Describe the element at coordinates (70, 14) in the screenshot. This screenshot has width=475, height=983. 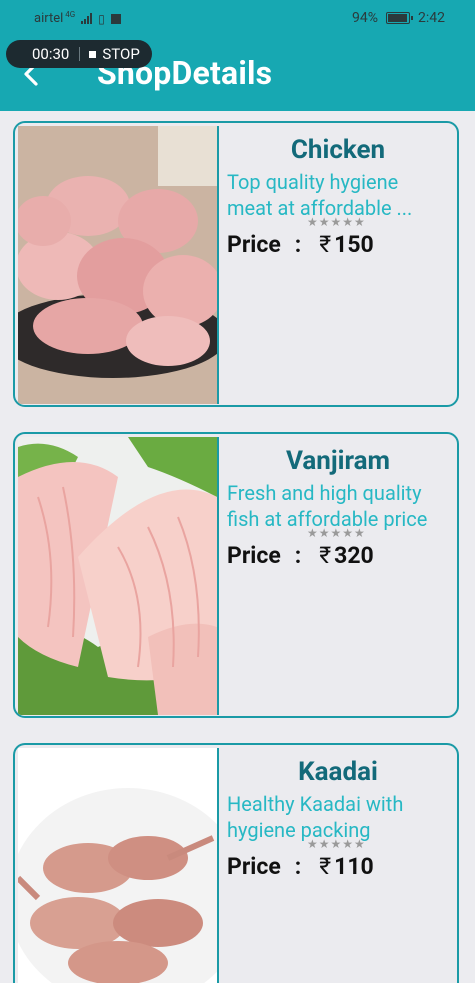
I see `network-label: 4G` at that location.